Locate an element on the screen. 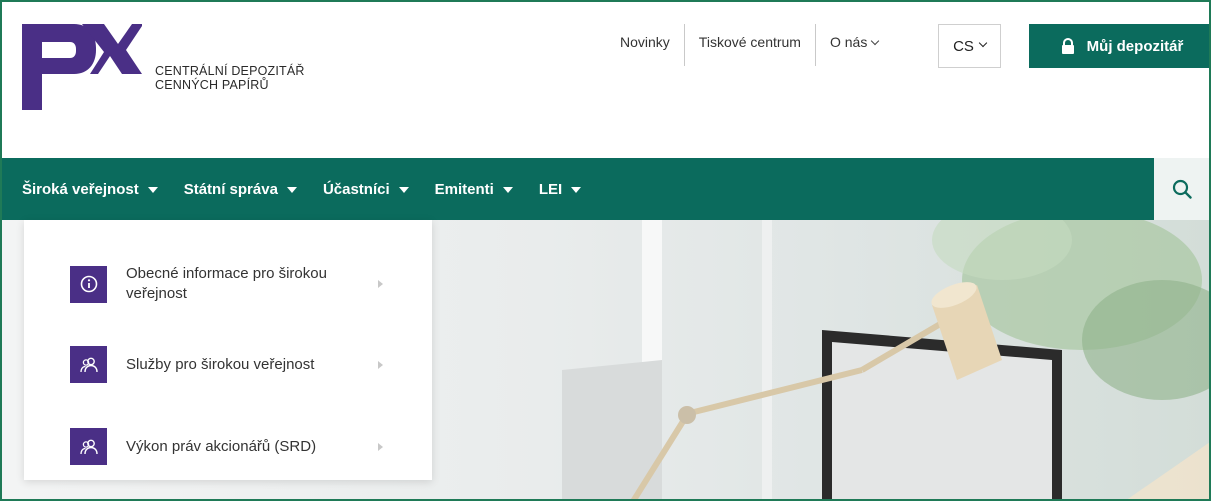 This screenshot has height=501, width=1211. nav-item-label: Emitenti is located at coordinates (464, 189).